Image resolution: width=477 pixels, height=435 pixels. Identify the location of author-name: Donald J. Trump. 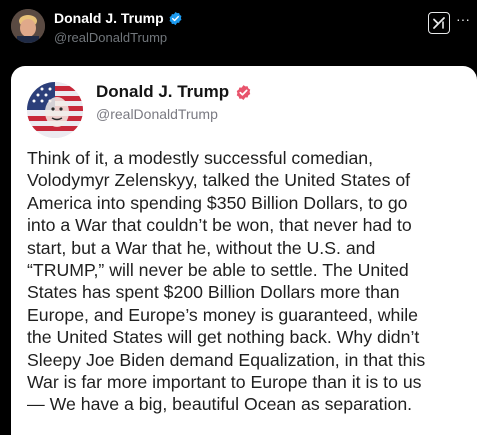
(109, 18).